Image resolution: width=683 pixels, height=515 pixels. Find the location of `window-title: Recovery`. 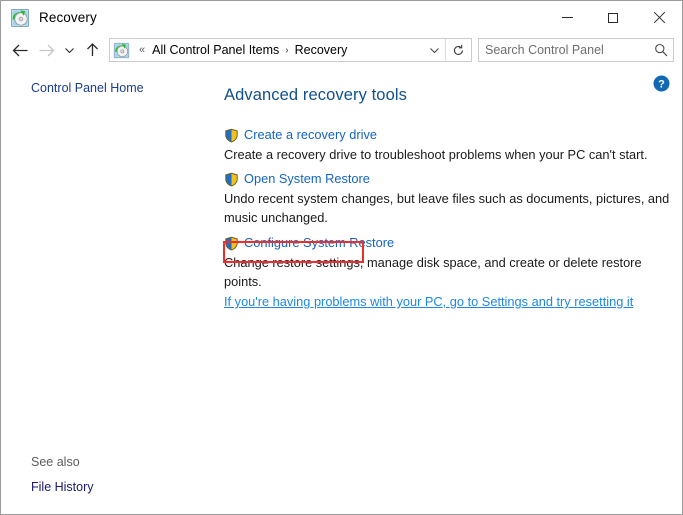

window-title: Recovery is located at coordinates (68, 17).